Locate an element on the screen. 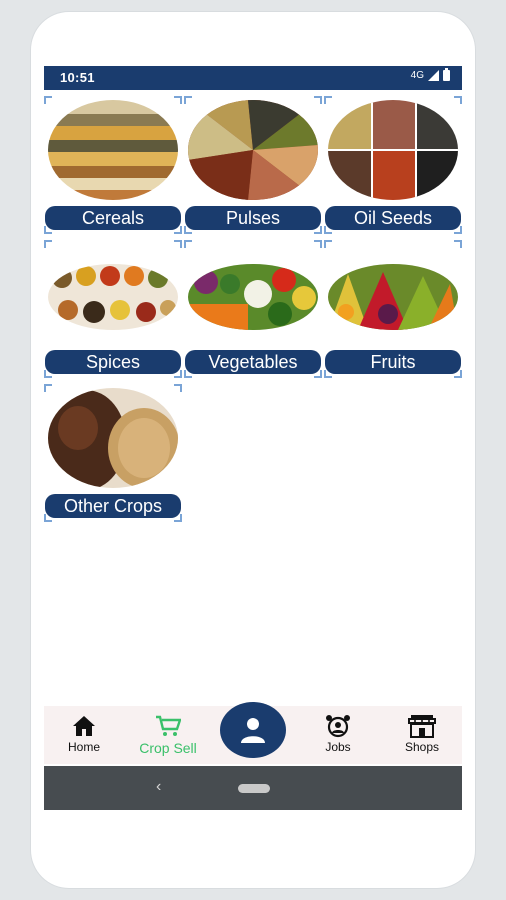  back-icon: ‹ is located at coordinates (158, 787).